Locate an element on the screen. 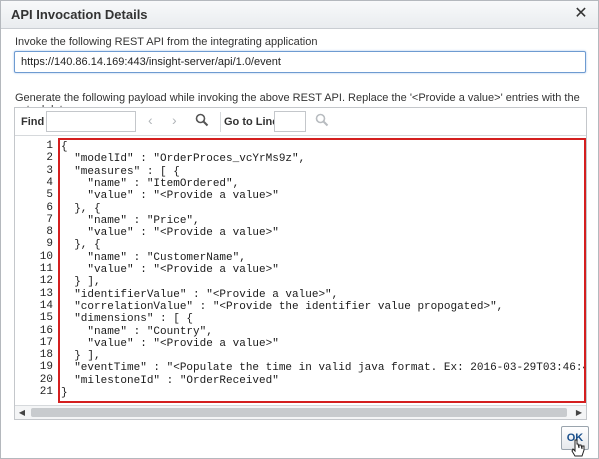 Image resolution: width=599 pixels, height=459 pixels. code-line: } is located at coordinates (64, 393).